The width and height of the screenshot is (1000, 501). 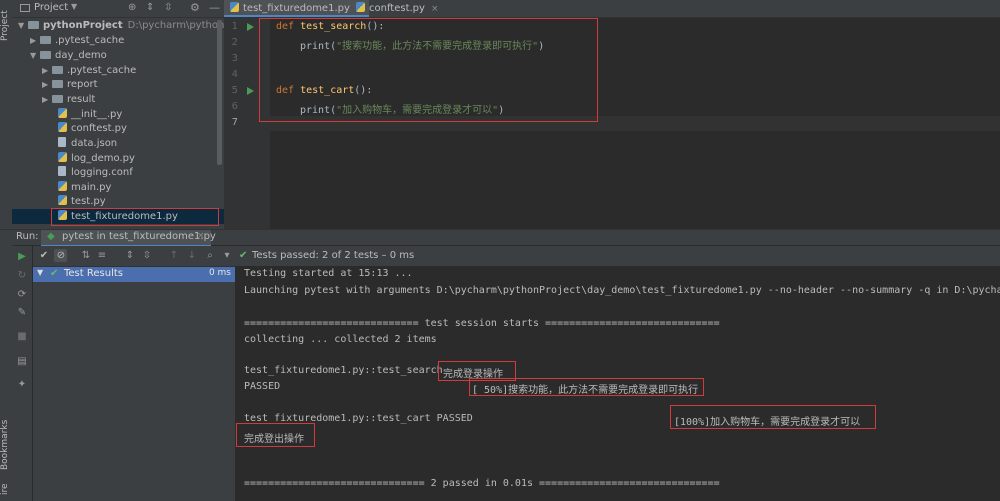 I want to click on tree-item-label: log_demo.py, so click(x=103, y=158).